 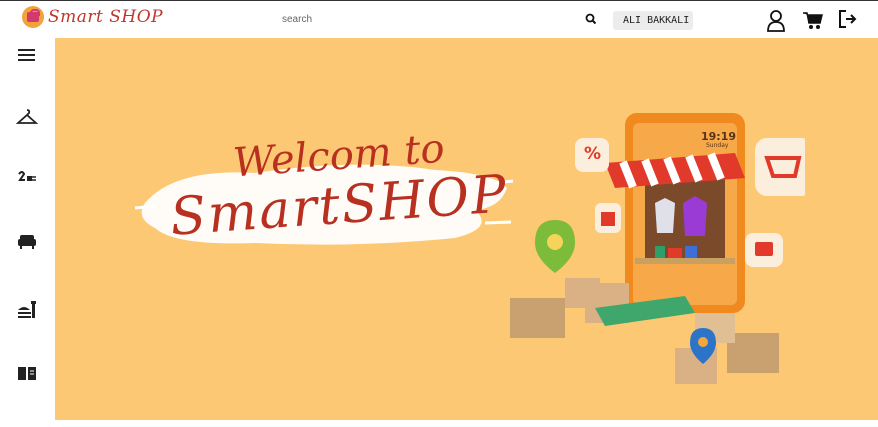 I want to click on hanger-icon, so click(x=27, y=117).